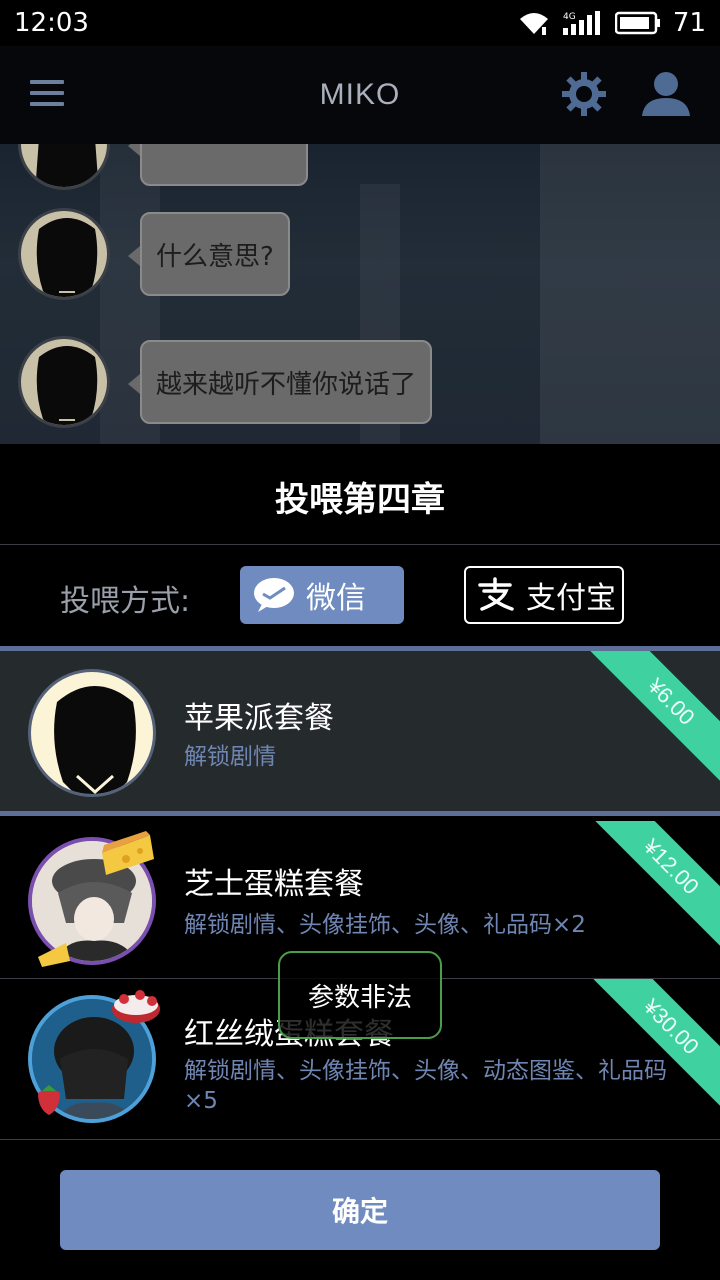 The image size is (720, 1280). I want to click on alipay-button: 支付宝, so click(544, 595).